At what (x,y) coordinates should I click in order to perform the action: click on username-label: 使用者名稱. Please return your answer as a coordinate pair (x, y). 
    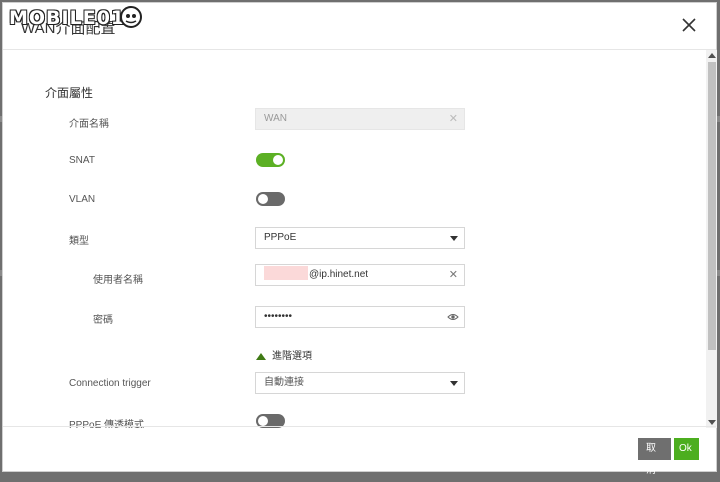
    Looking at the image, I should click on (118, 280).